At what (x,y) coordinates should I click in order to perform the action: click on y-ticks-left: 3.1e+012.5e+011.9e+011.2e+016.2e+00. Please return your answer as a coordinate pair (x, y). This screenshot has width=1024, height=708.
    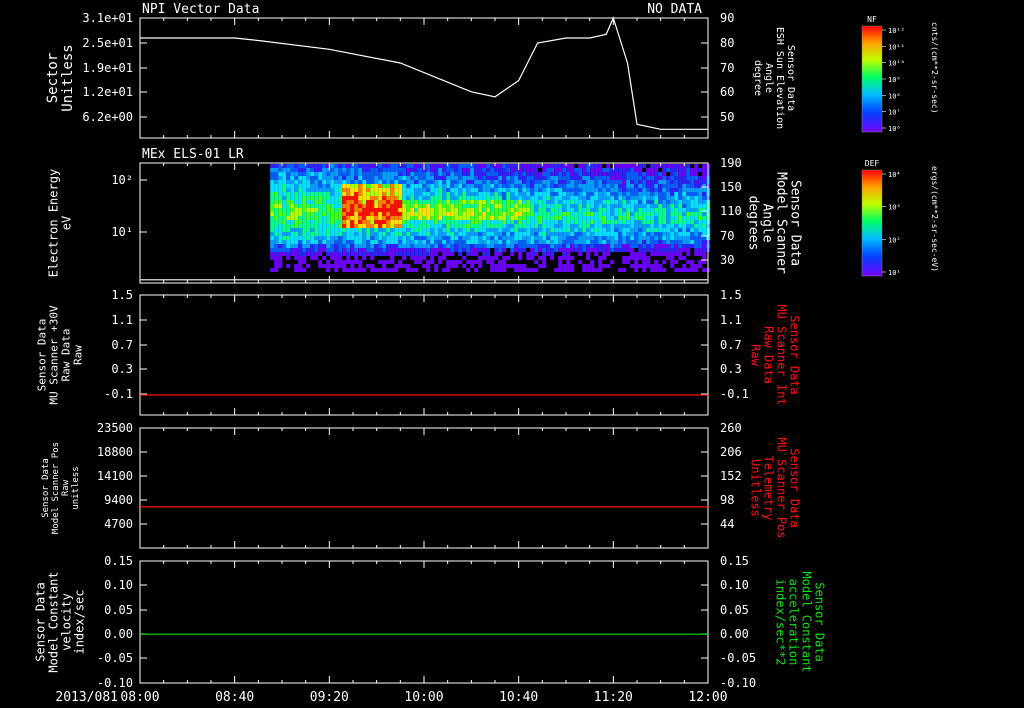
    Looking at the image, I should click on (114, 67).